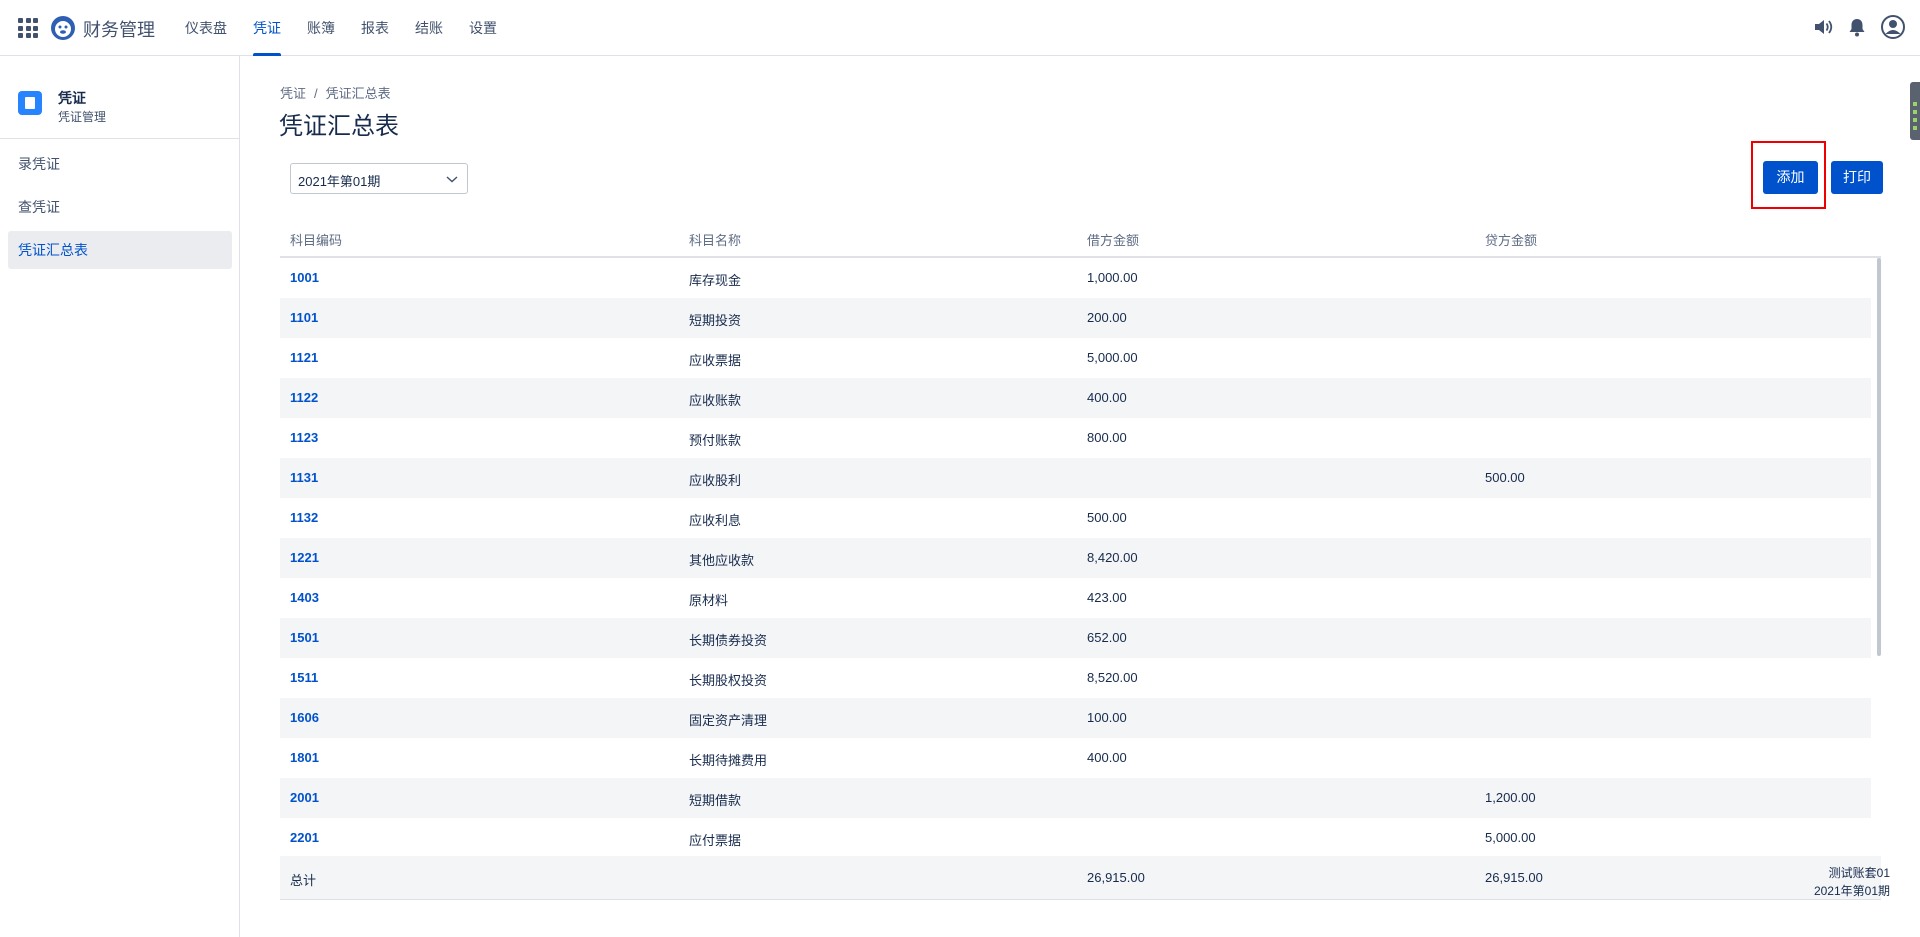  Describe the element at coordinates (304, 397) in the screenshot. I see `account-code-link: 1122` at that location.